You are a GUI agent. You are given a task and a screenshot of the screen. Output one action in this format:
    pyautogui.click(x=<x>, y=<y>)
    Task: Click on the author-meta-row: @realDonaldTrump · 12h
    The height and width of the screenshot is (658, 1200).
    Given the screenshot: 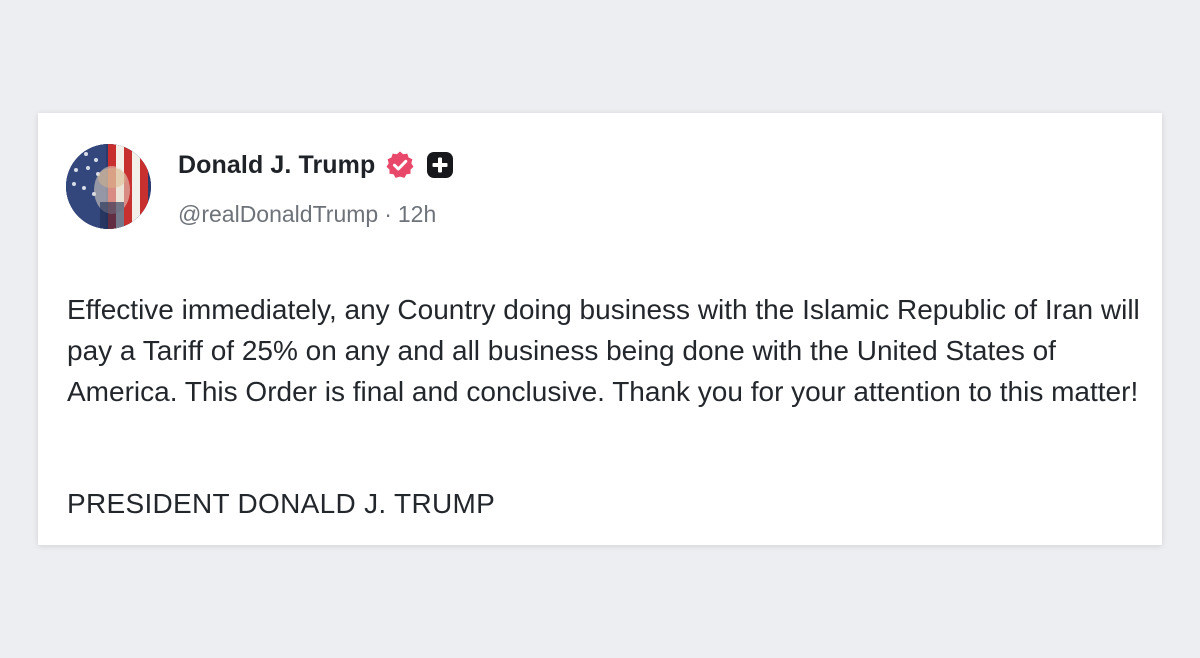 What is the action you would take?
    pyautogui.click(x=307, y=214)
    